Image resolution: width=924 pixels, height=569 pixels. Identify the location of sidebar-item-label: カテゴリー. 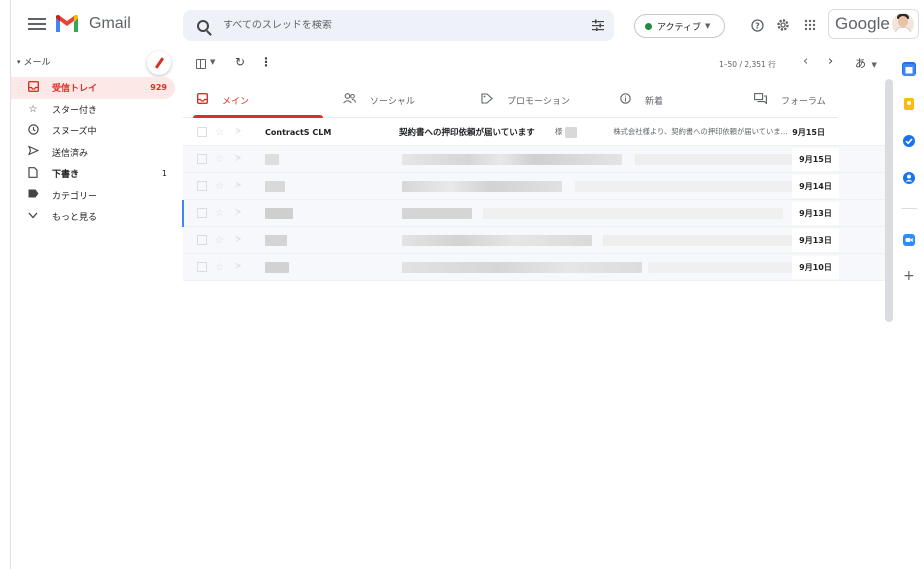
(75, 196).